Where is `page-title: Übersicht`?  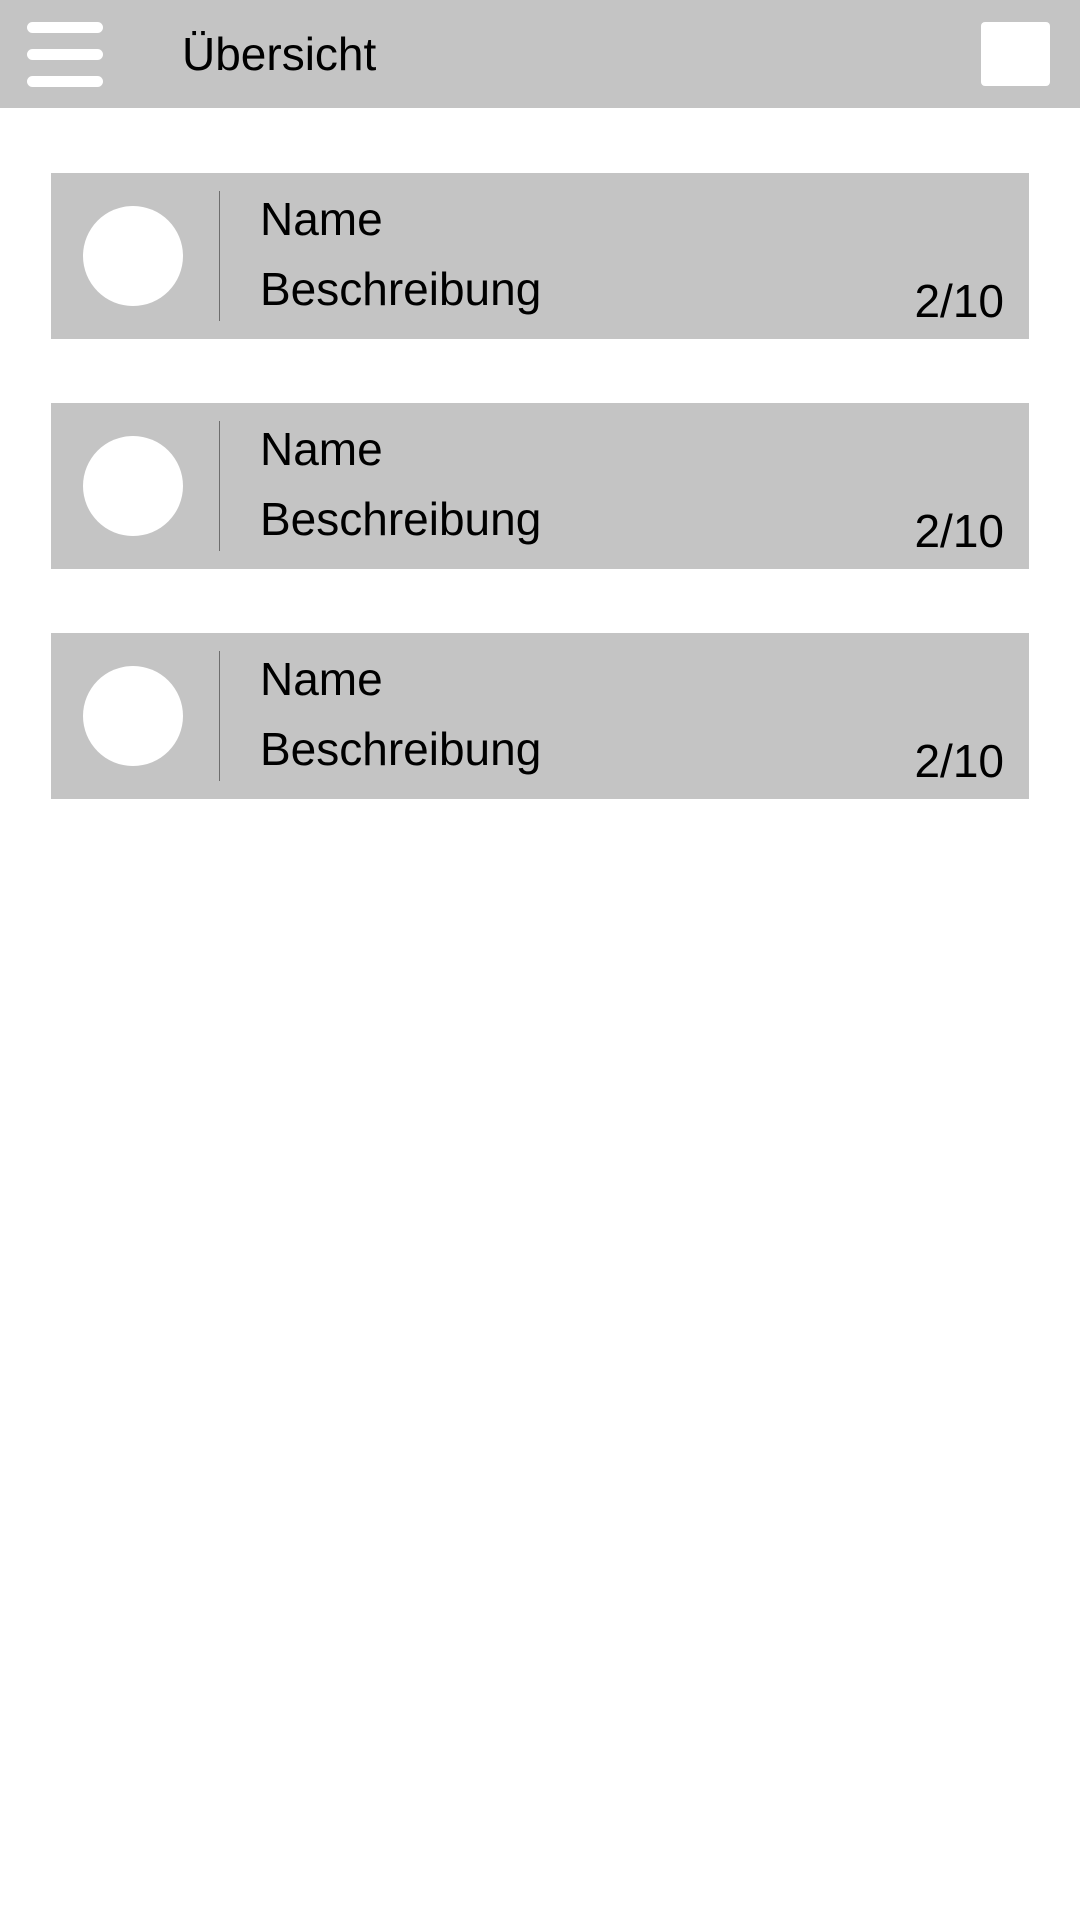
page-title: Übersicht is located at coordinates (279, 54).